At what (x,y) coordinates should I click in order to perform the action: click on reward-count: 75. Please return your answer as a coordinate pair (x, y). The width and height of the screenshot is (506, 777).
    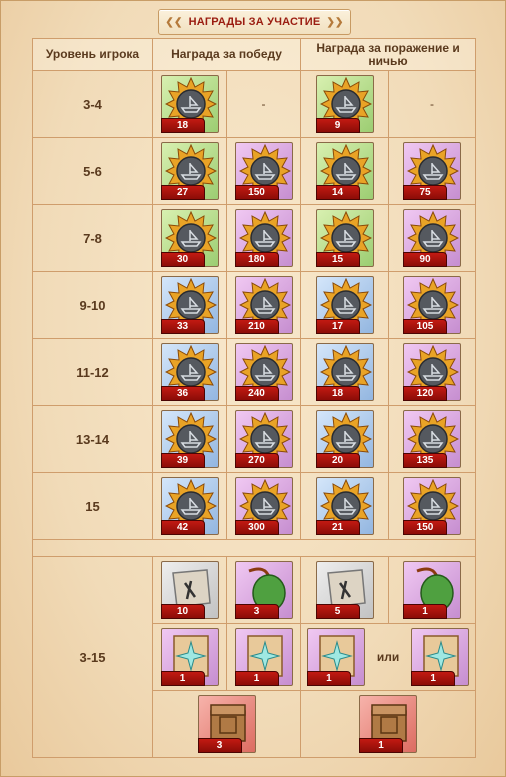
    Looking at the image, I should click on (425, 192).